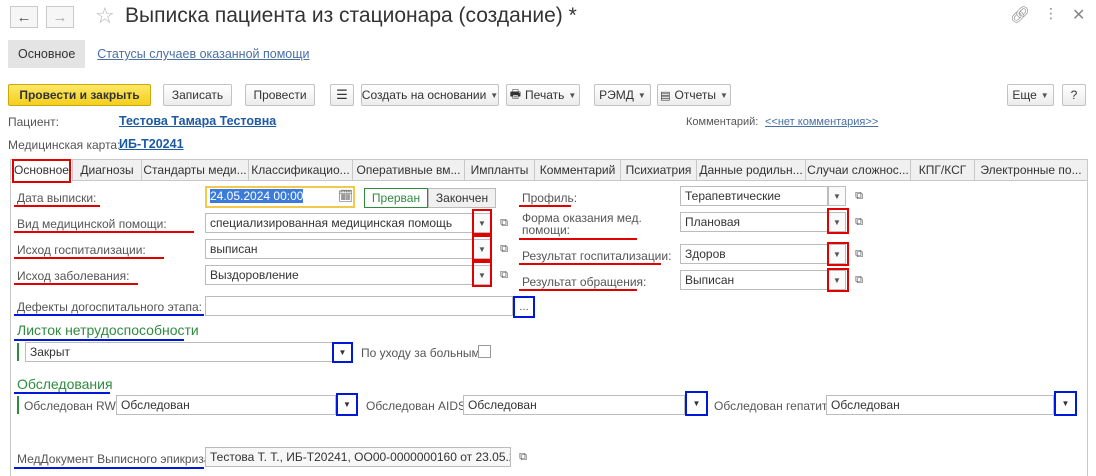  I want to click on help-label: ?, so click(1074, 95).